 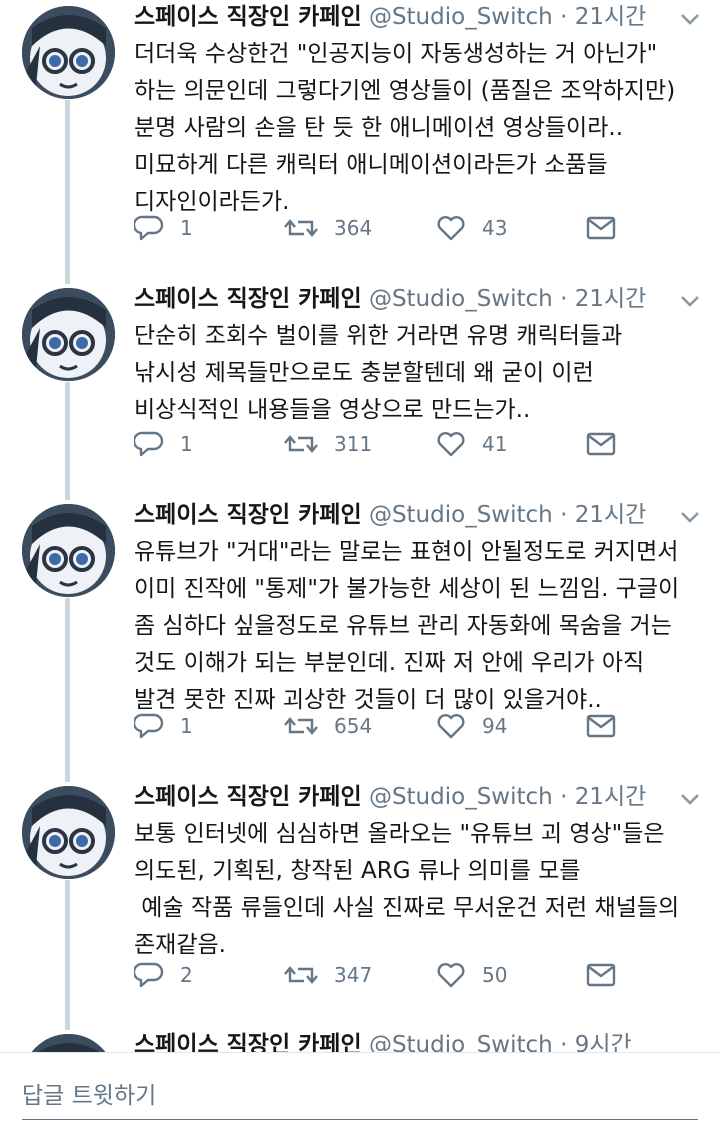 What do you see at coordinates (378, 336) in the screenshot?
I see `tweet-text-line: 단순히 조회수 벌이를 위한 거라면 유명 캐릭터들과` at bounding box center [378, 336].